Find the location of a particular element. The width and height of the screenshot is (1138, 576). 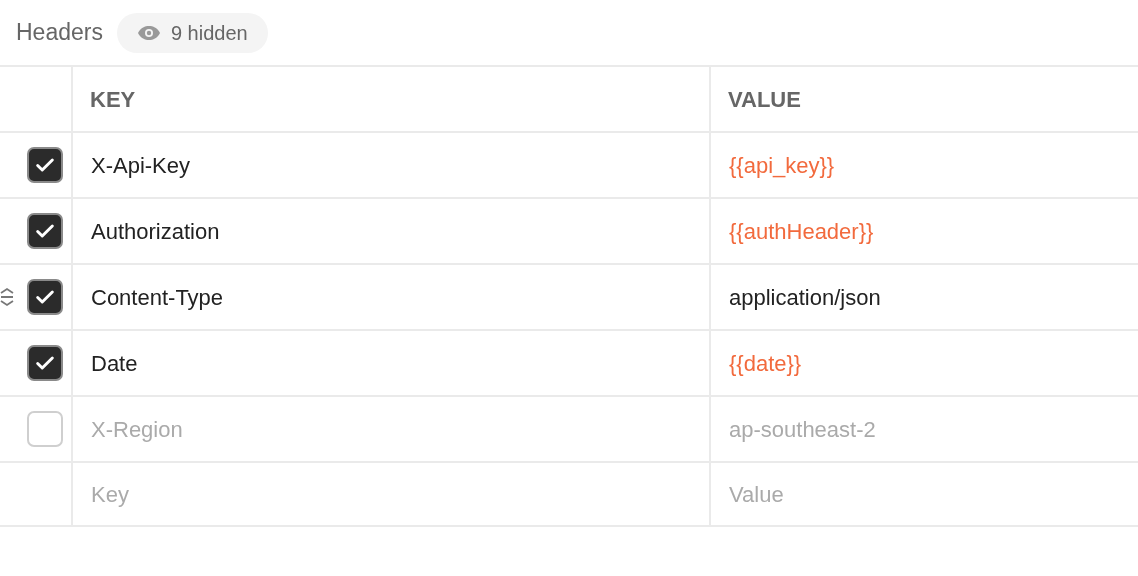

hidden-count-badge: 9 hidden is located at coordinates (192, 32).